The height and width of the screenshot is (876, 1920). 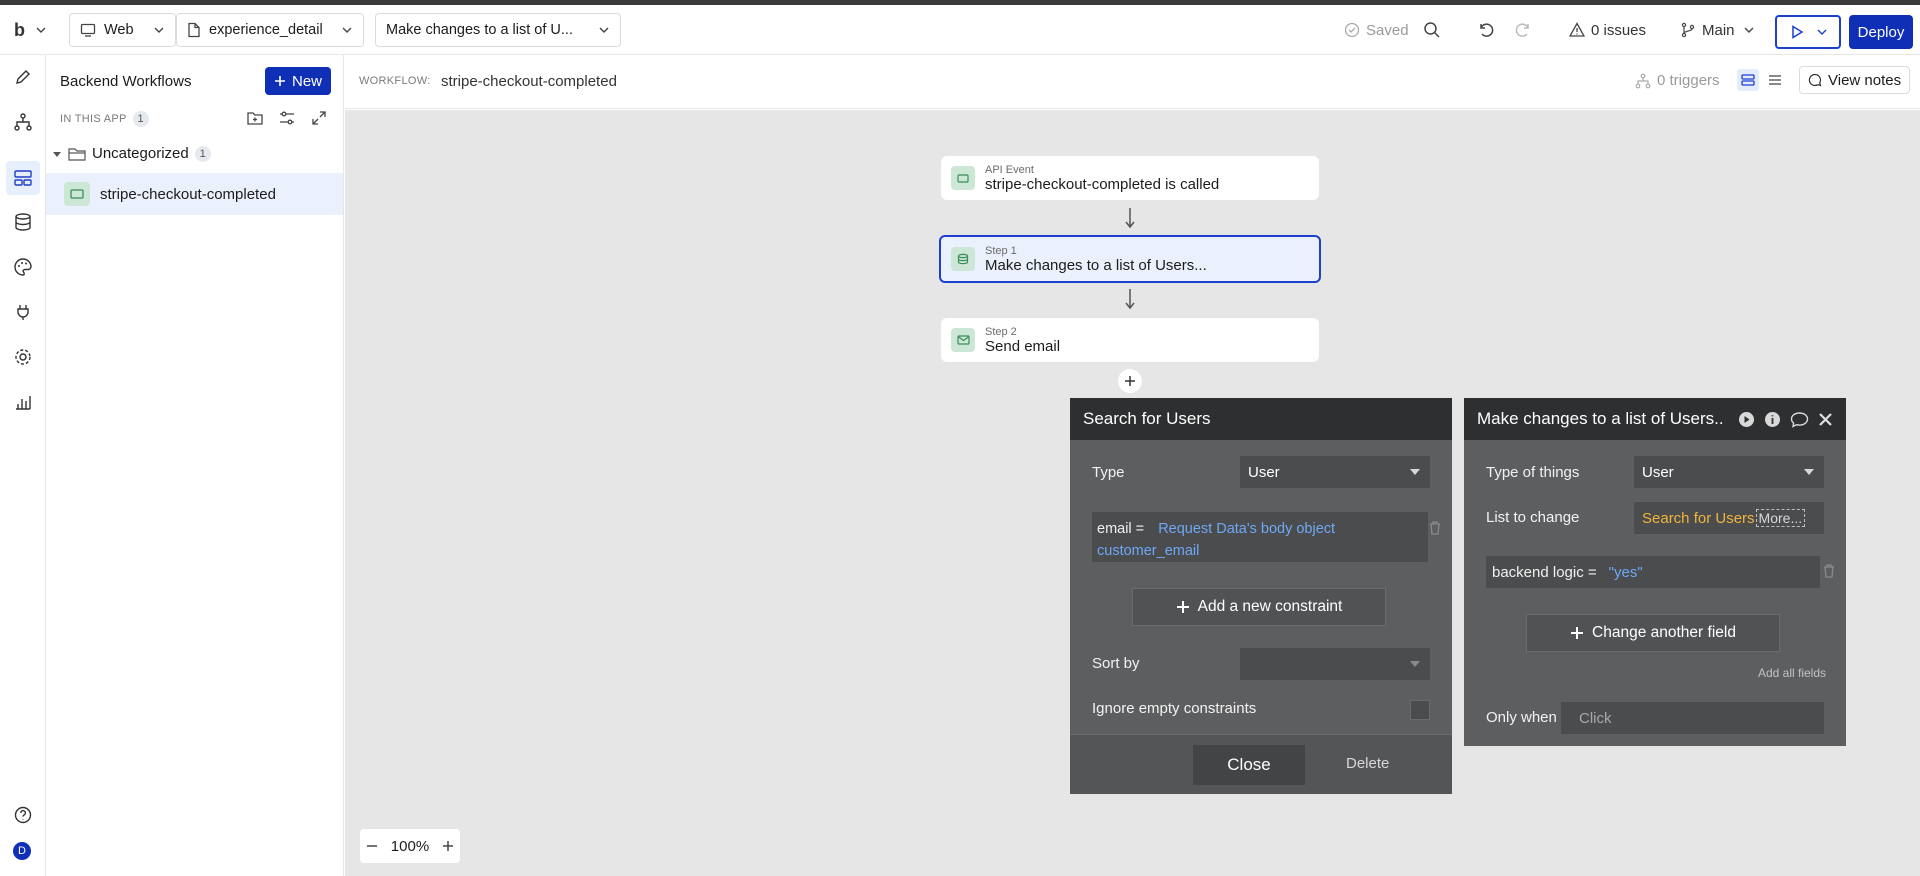 I want to click on deploy-button: Deploy, so click(x=1881, y=32).